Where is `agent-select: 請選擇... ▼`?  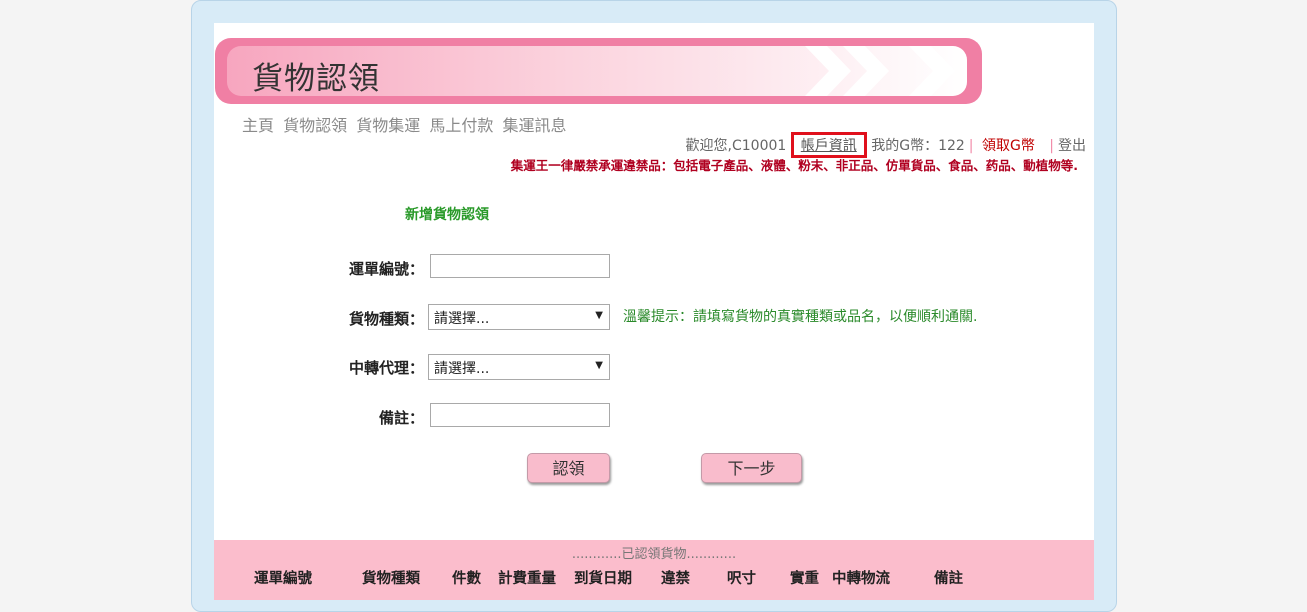 agent-select: 請選擇... ▼ is located at coordinates (519, 367).